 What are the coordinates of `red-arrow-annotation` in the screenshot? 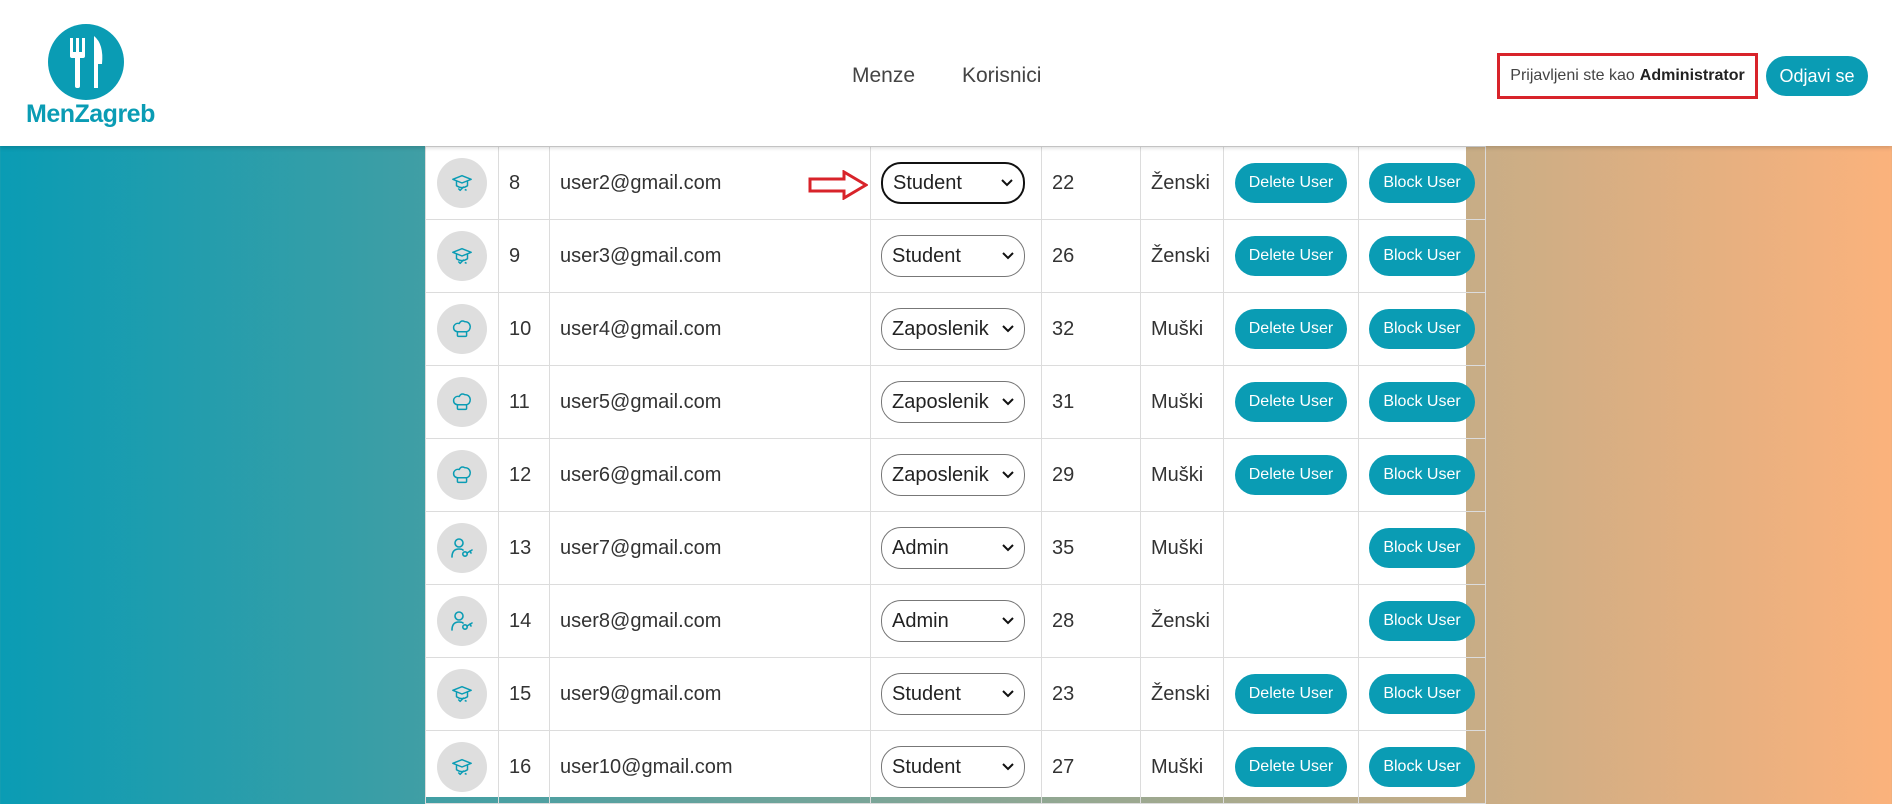 It's located at (838, 185).